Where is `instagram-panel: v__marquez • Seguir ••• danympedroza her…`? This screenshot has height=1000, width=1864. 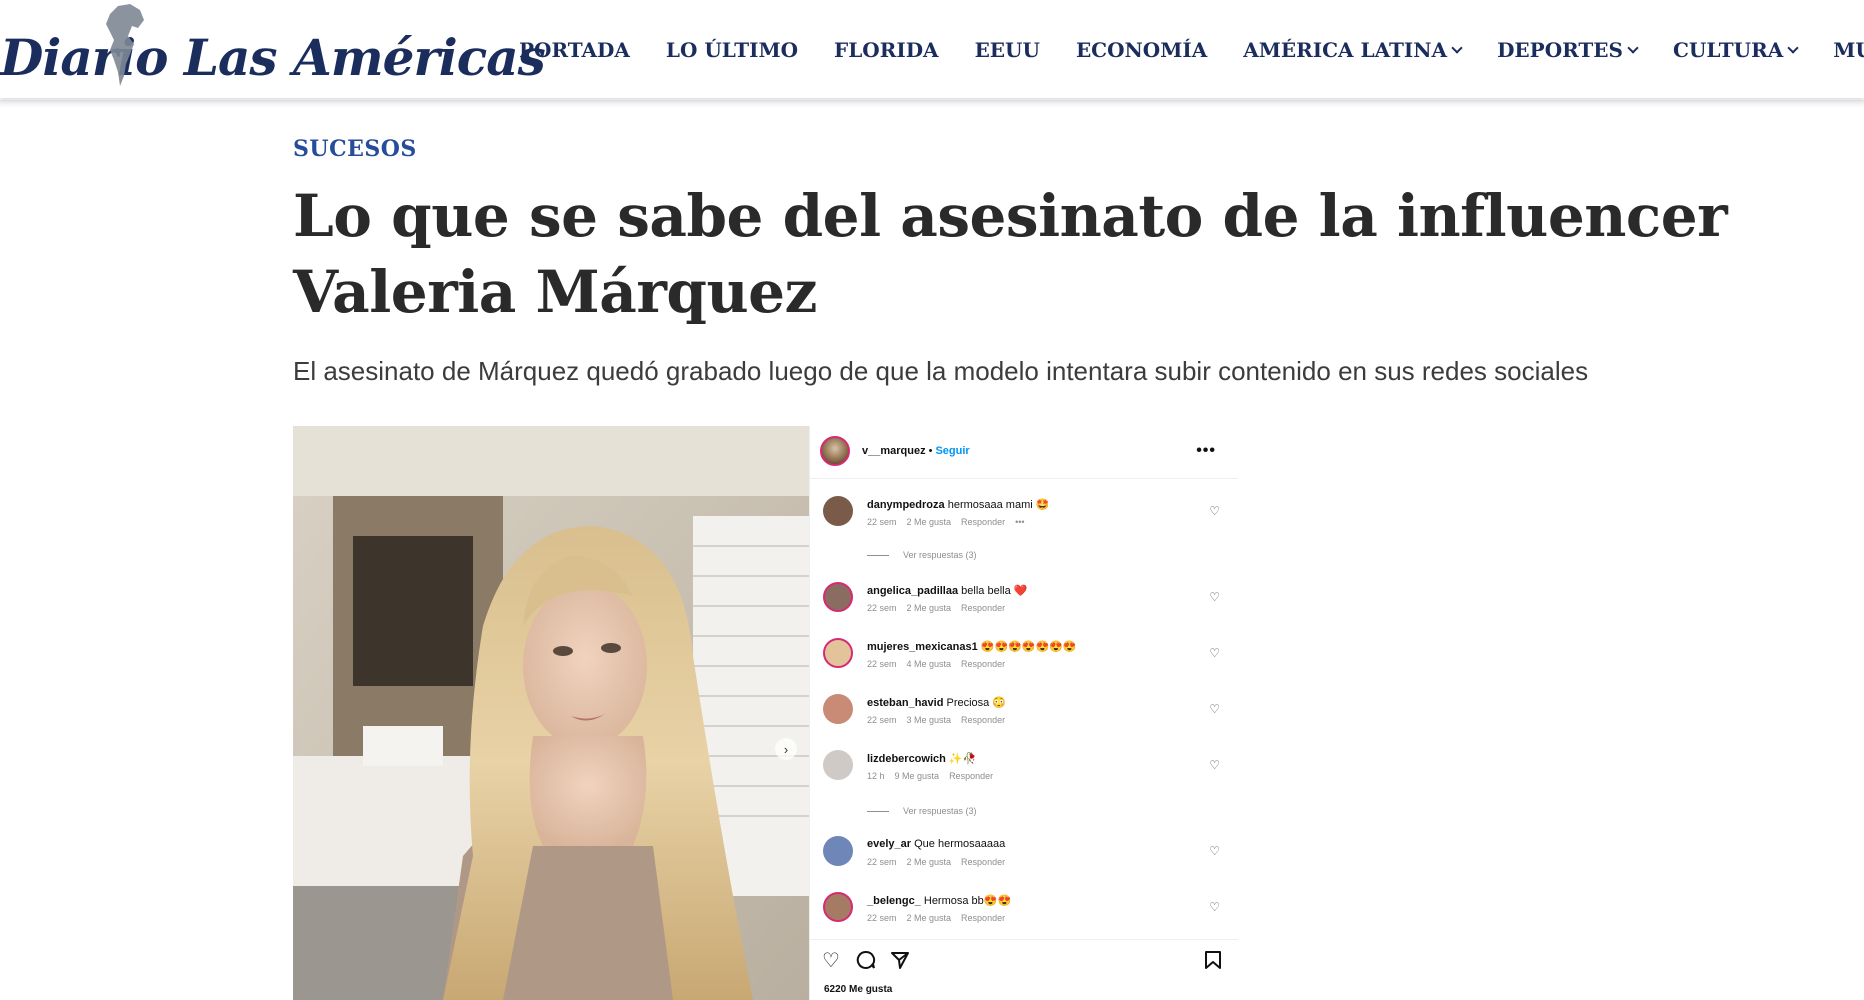
instagram-panel: v__marquez • Seguir ••• danympedroza her… is located at coordinates (1023, 713).